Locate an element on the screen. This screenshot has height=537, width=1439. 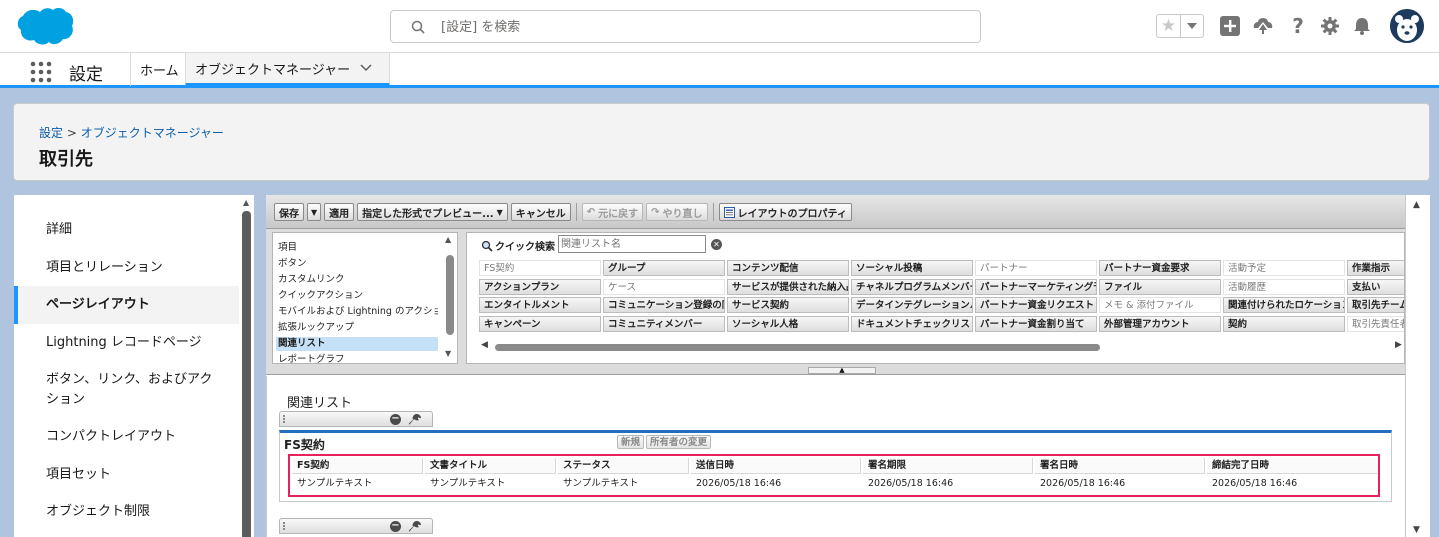
global-search is located at coordinates (685, 26).